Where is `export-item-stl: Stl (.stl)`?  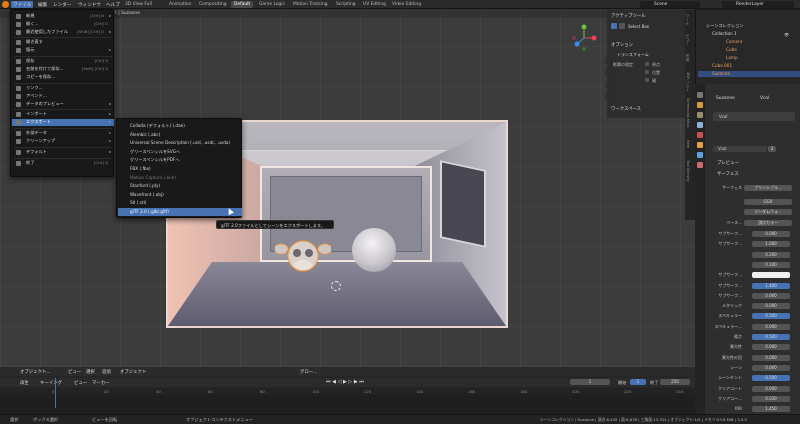 export-item-stl: Stl (.stl) is located at coordinates (180, 203).